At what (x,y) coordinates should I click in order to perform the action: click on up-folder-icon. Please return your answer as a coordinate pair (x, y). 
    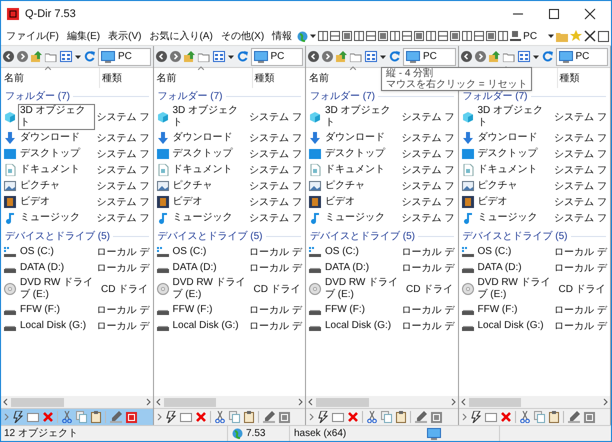
    Looking at the image, I should click on (189, 56).